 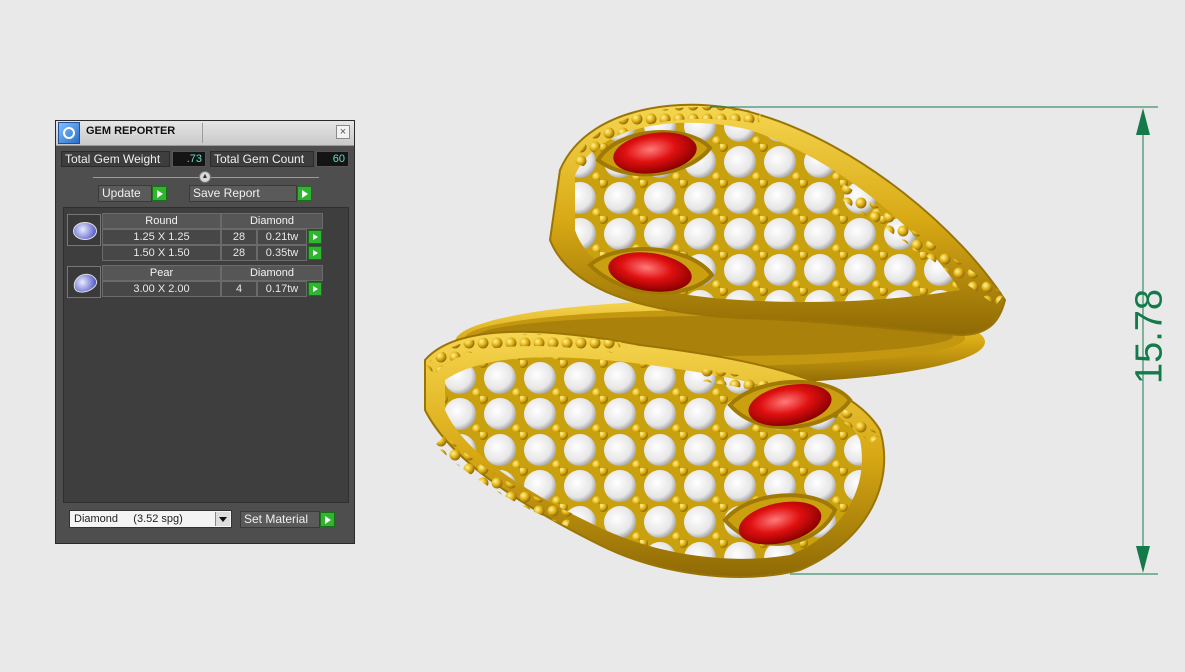 I want to click on dimension-arrow-top-icon, so click(x=1143, y=121).